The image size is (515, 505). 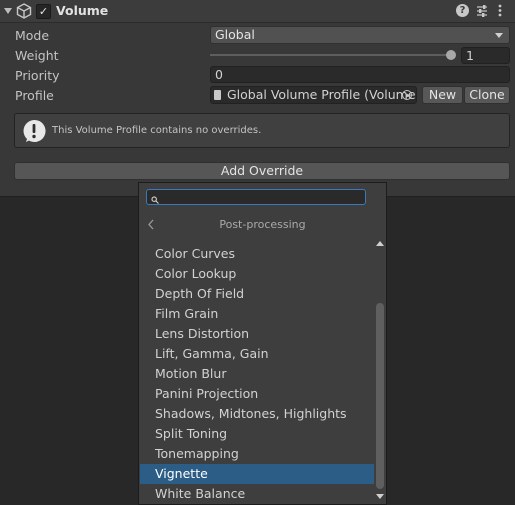 What do you see at coordinates (487, 95) in the screenshot?
I see `clone-profile-button: Clone` at bounding box center [487, 95].